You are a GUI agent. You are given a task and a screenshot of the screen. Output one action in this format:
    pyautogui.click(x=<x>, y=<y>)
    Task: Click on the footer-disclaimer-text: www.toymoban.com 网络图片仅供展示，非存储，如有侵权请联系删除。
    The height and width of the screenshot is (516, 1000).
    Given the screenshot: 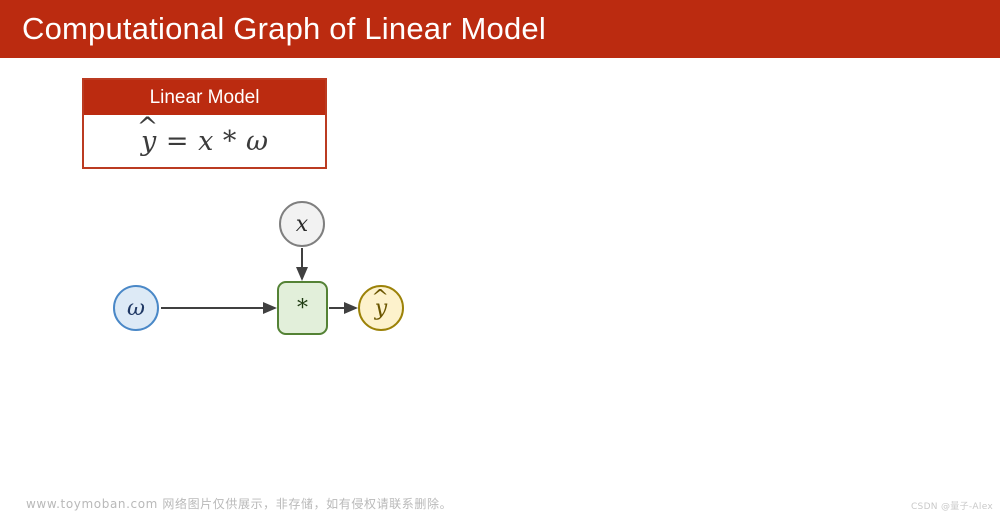 What is the action you would take?
    pyautogui.click(x=239, y=504)
    